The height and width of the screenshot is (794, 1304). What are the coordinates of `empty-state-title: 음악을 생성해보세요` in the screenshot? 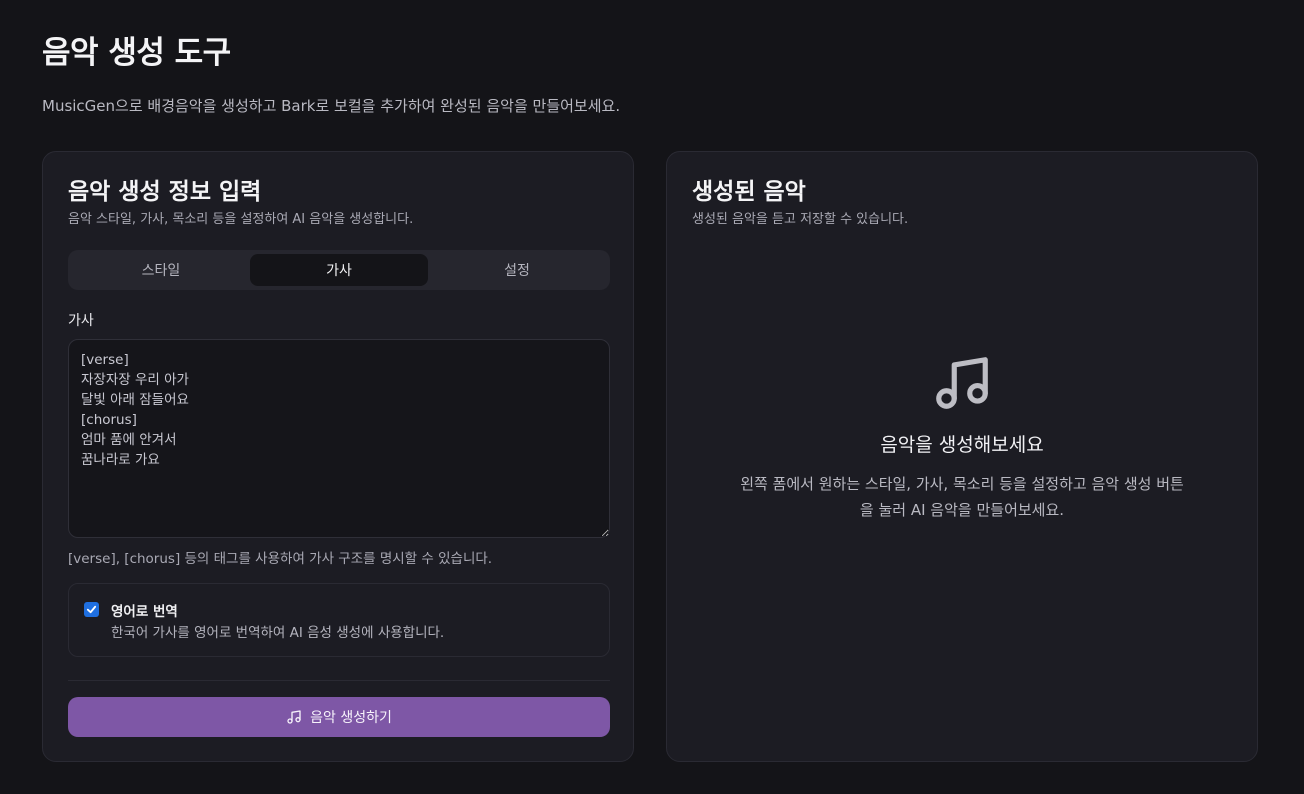 It's located at (962, 445).